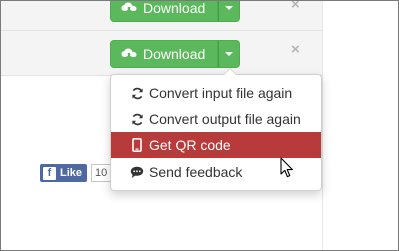  I want to click on menu-item-label: Convert input file again, so click(221, 93).